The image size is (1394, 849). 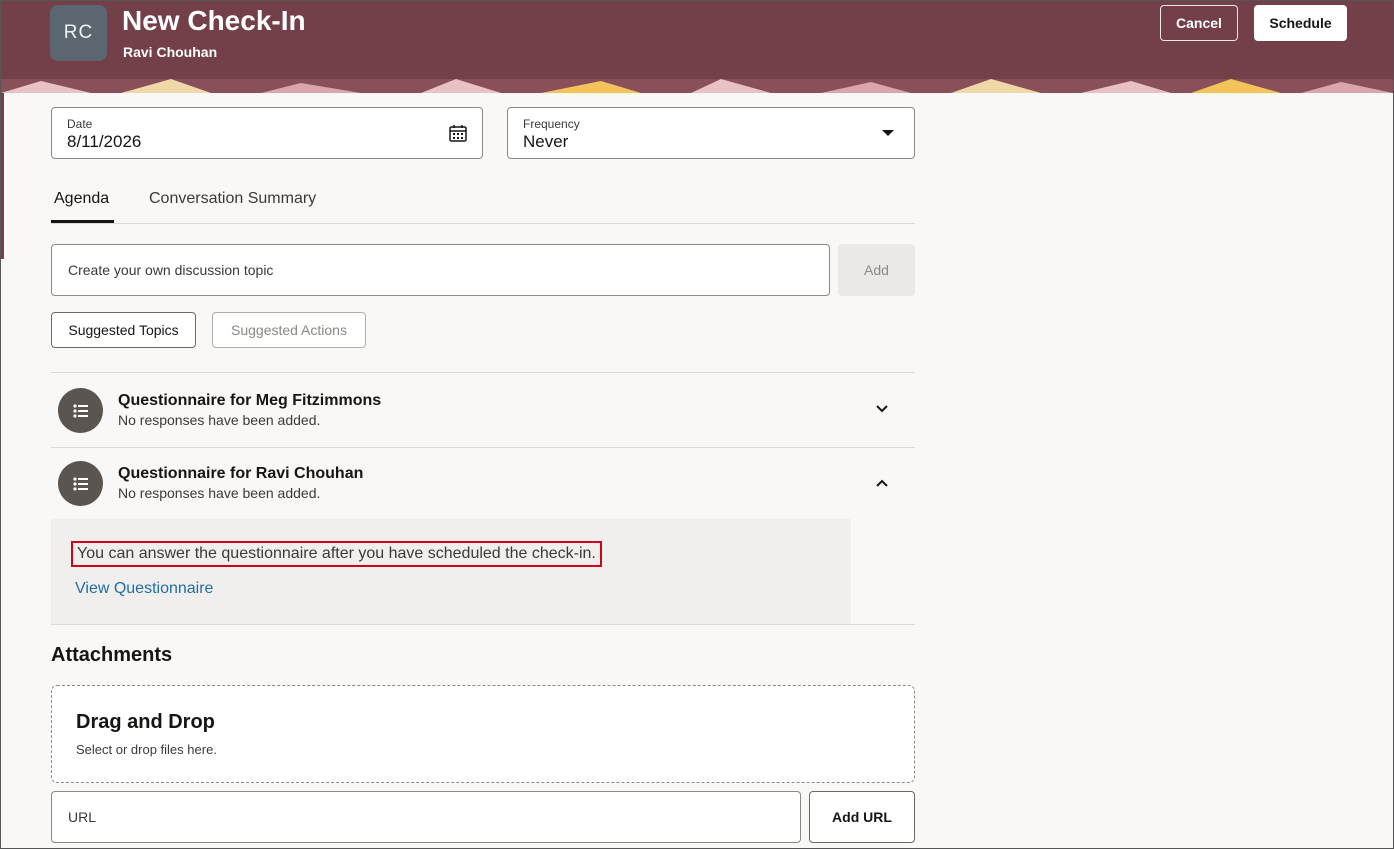 I want to click on left-rail, so click(x=2, y=176).